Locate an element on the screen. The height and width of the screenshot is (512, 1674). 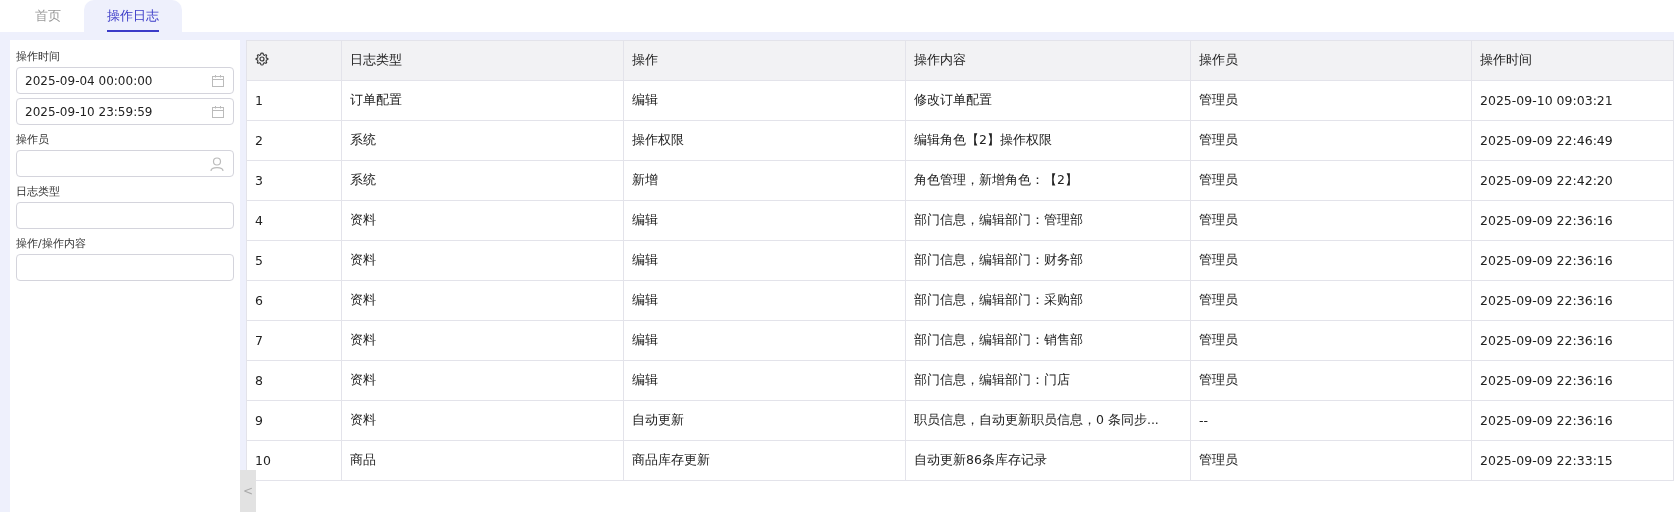
table-cell: 2025-09-09 22:46:49 is located at coordinates (1572, 140).